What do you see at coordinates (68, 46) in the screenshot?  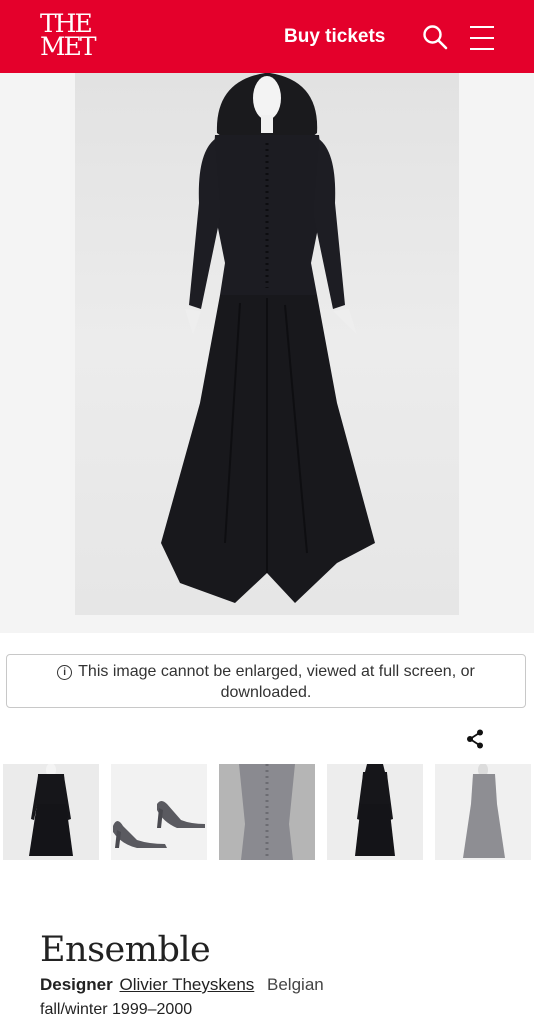 I see `logo-line-2: MET` at bounding box center [68, 46].